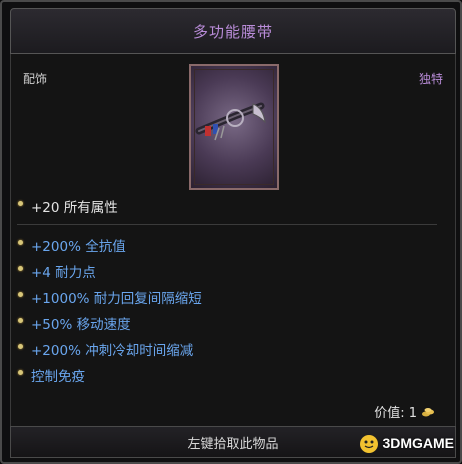  I want to click on item-title: 多功能腰带, so click(232, 31).